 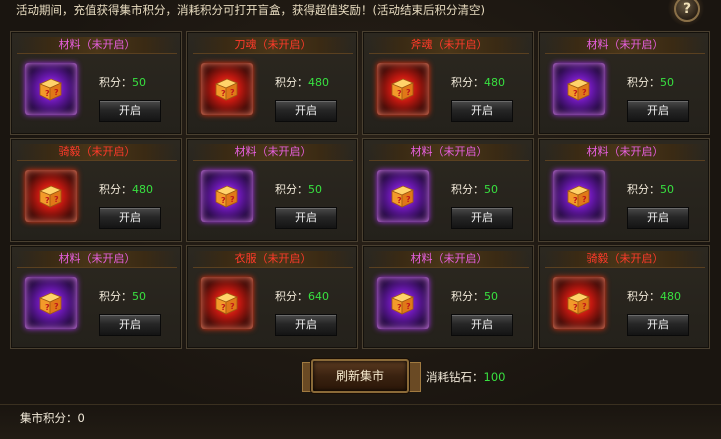 What do you see at coordinates (494, 377) in the screenshot?
I see `cost-value: 100` at bounding box center [494, 377].